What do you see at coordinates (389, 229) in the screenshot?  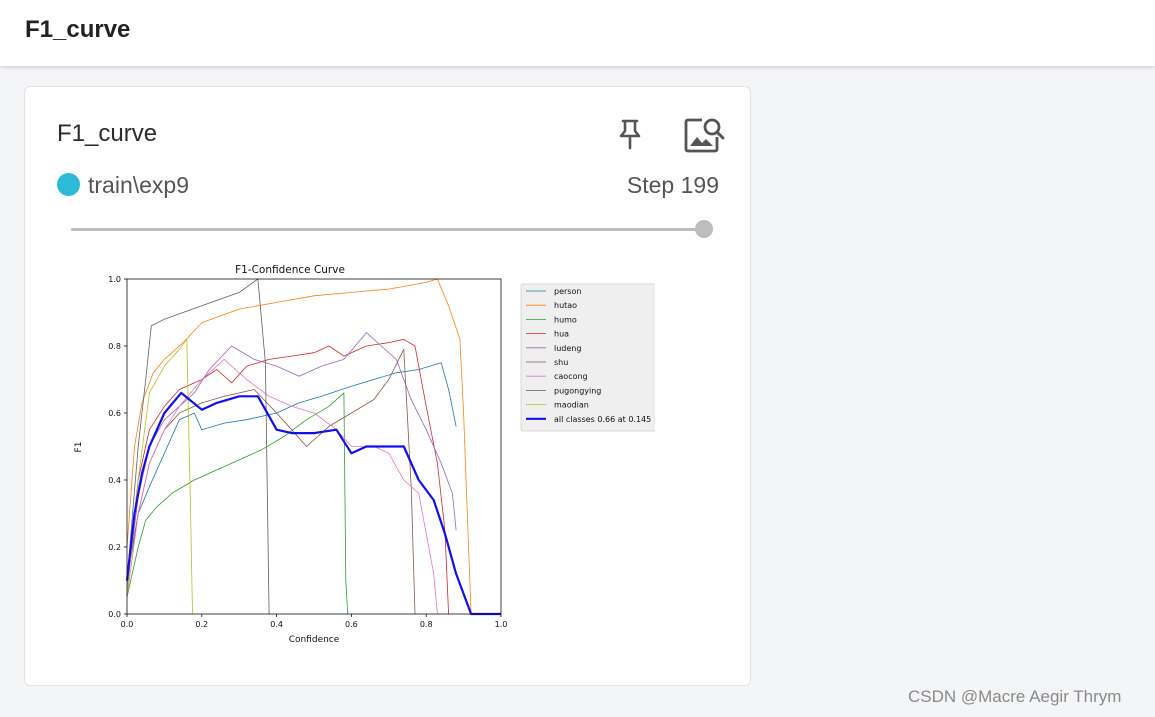 I see `step-slider-track` at bounding box center [389, 229].